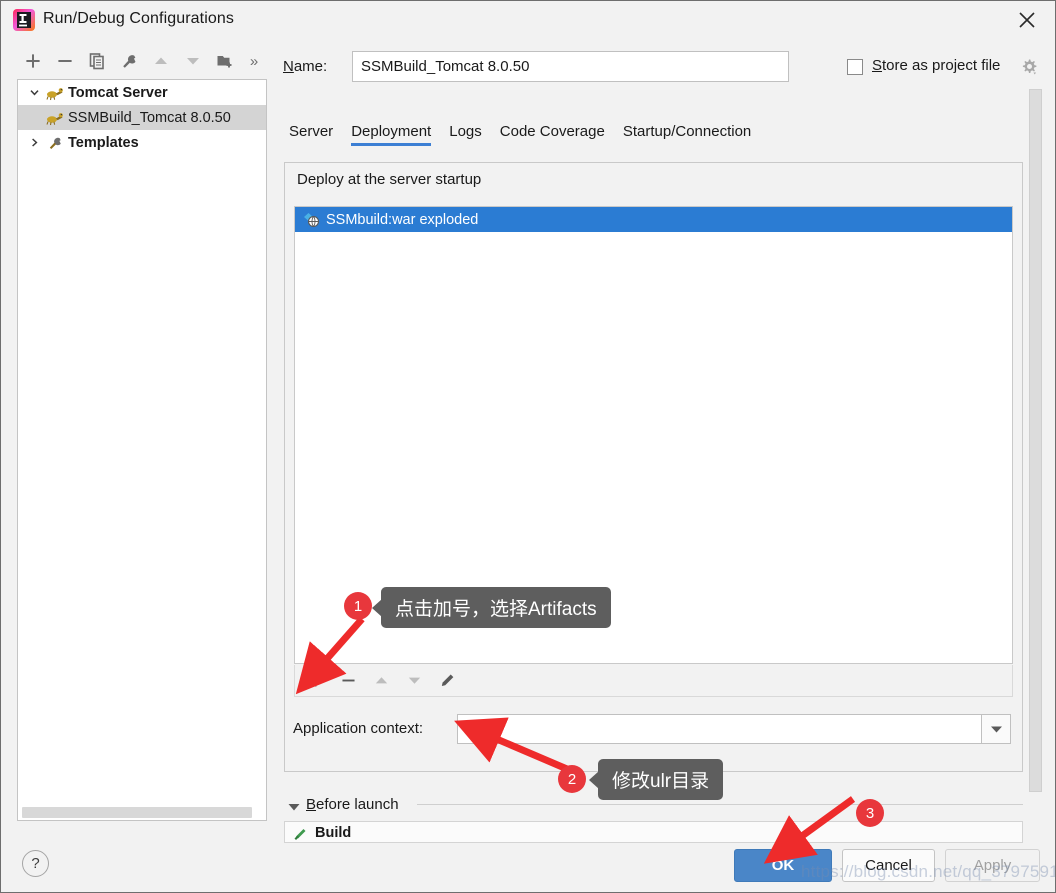 The height and width of the screenshot is (893, 1056). I want to click on application-context-input, so click(719, 729).